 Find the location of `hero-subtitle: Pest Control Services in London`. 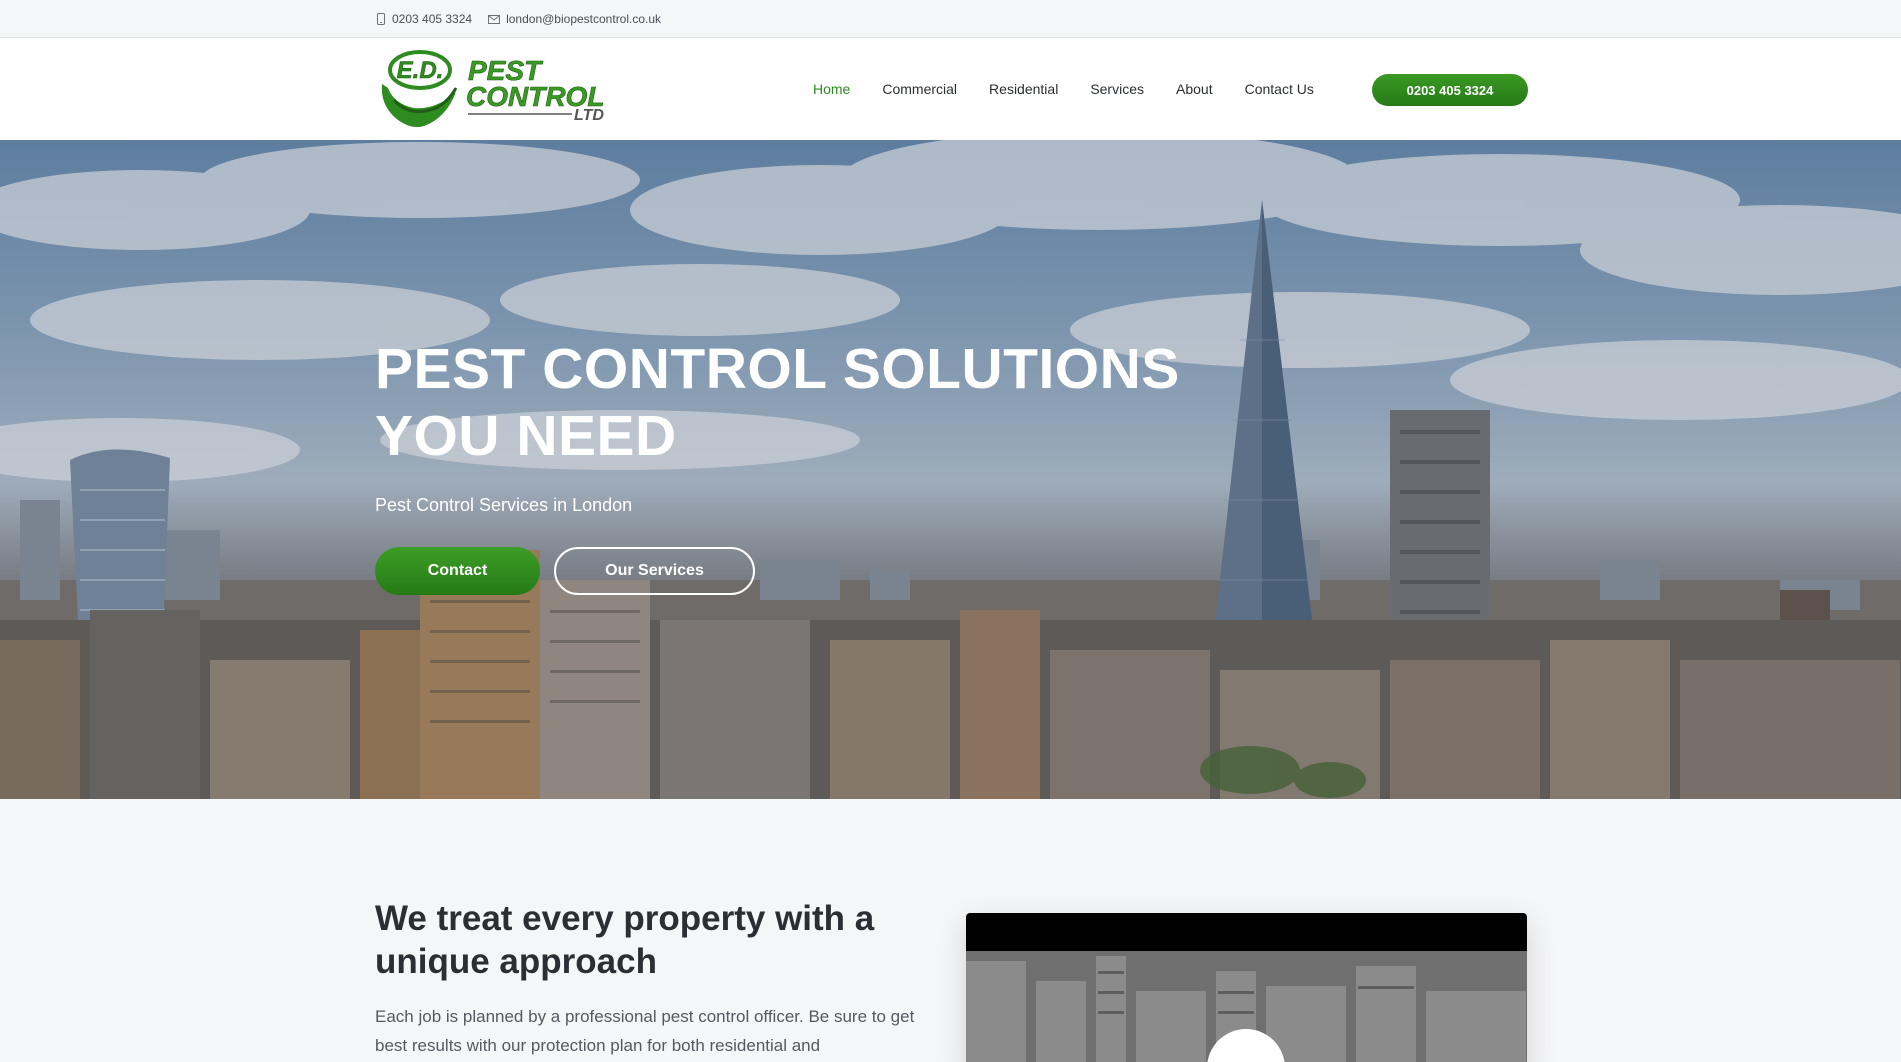

hero-subtitle: Pest Control Services in London is located at coordinates (504, 505).